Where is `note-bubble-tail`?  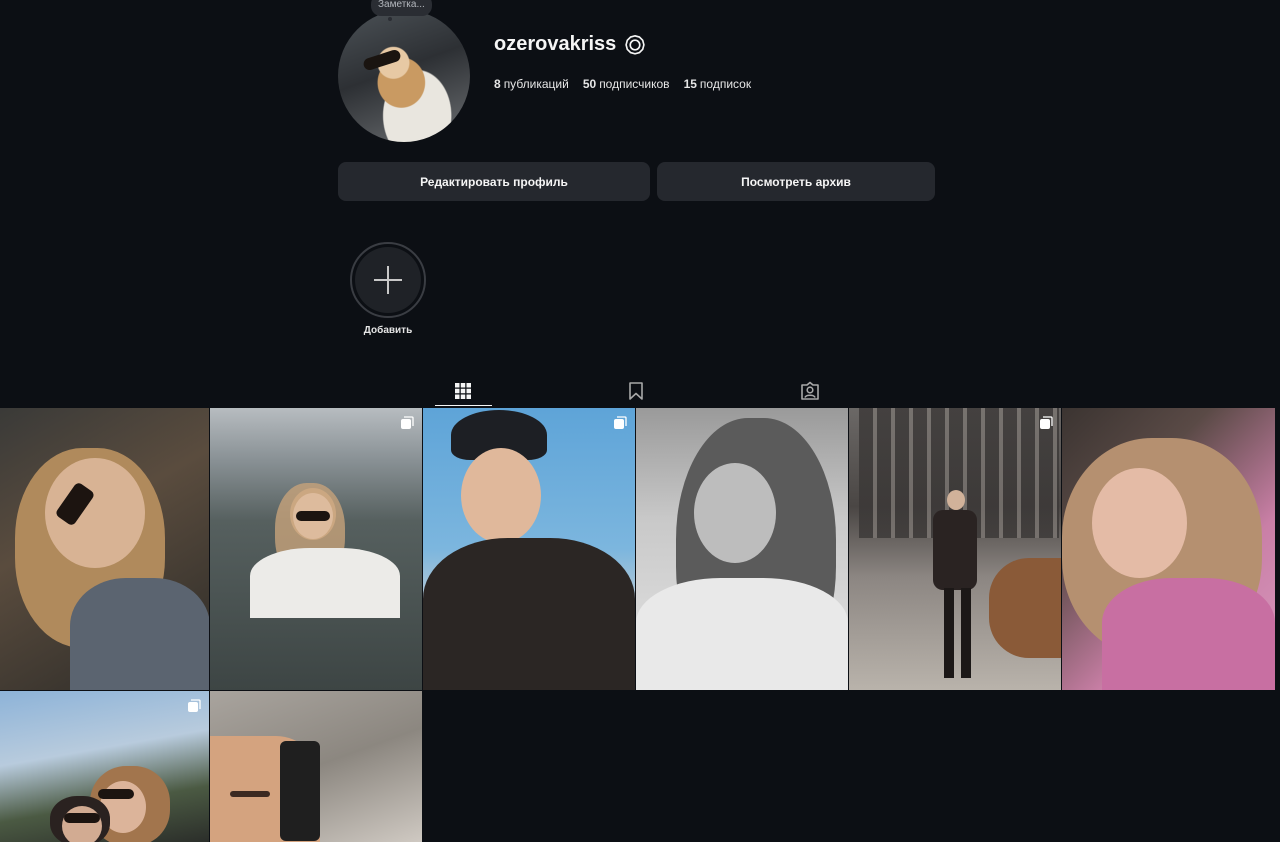 note-bubble-tail is located at coordinates (390, 19).